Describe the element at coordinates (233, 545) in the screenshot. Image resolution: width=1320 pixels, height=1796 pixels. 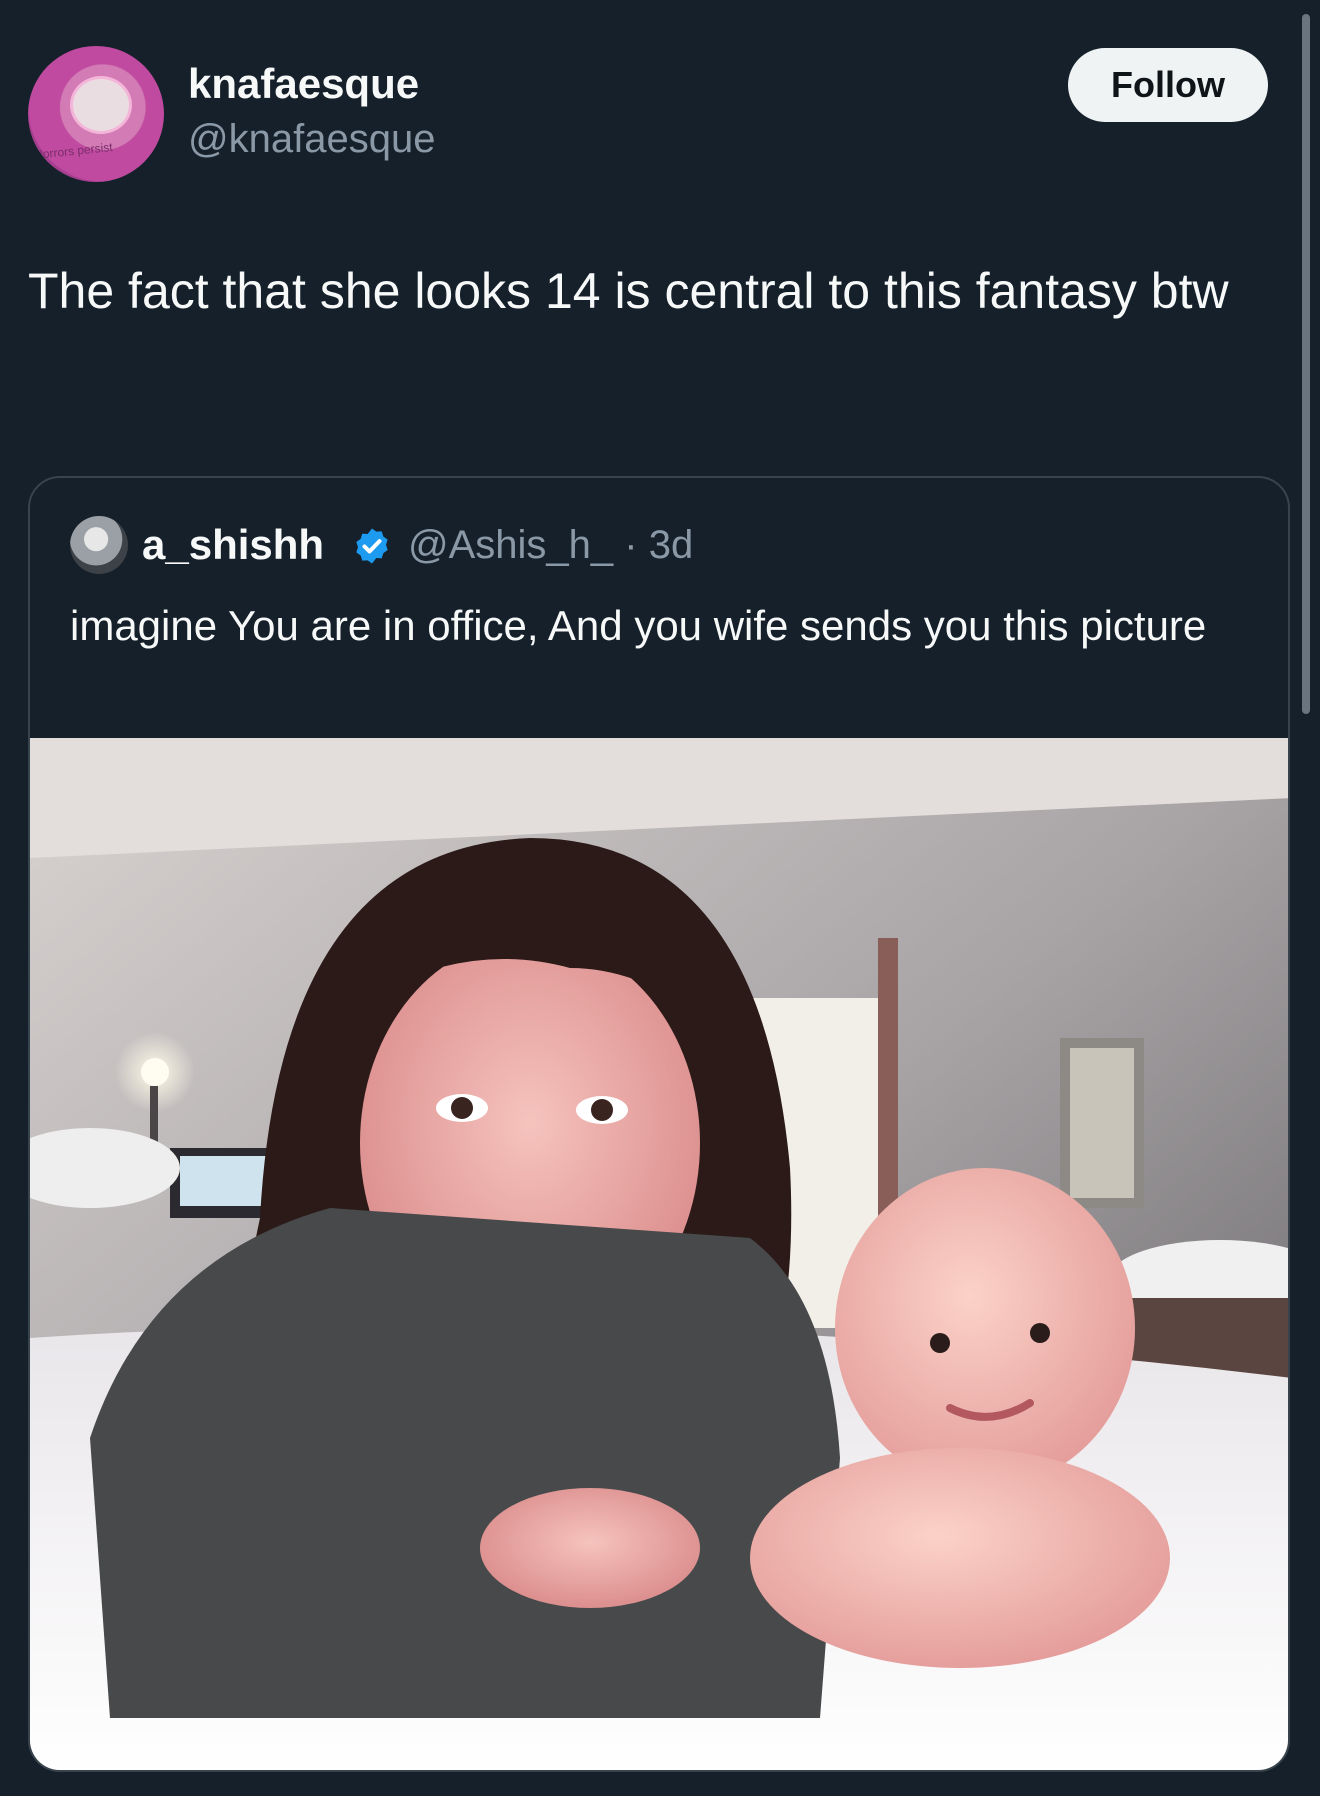
I see `quoted-author-display-name: a_shishh` at that location.